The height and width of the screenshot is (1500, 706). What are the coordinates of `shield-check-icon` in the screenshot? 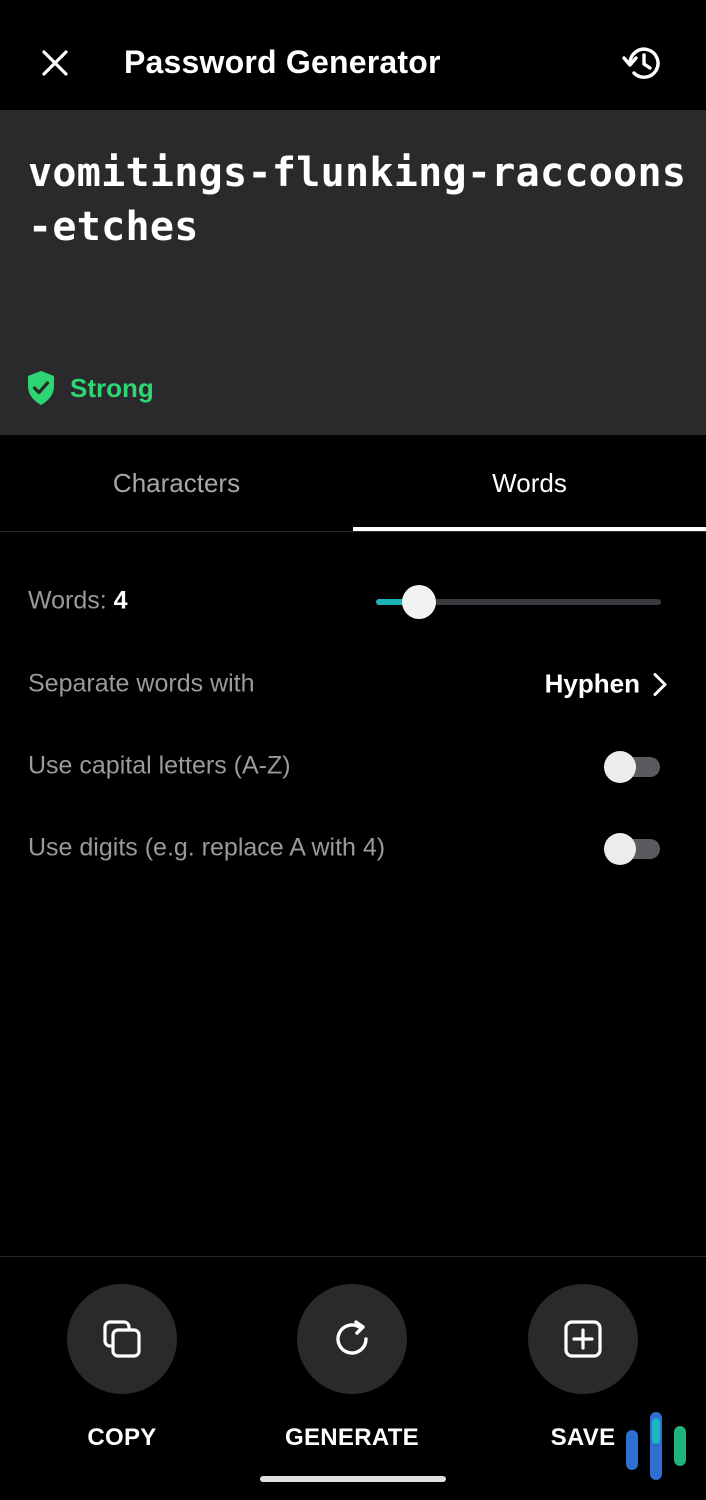 It's located at (41, 388).